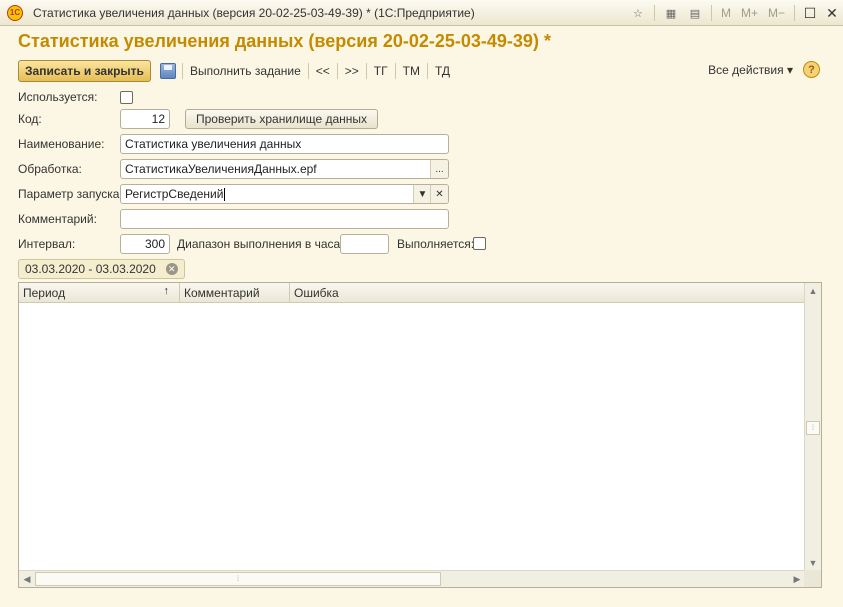 The image size is (843, 607). I want to click on close-icon: ✕, so click(832, 13).